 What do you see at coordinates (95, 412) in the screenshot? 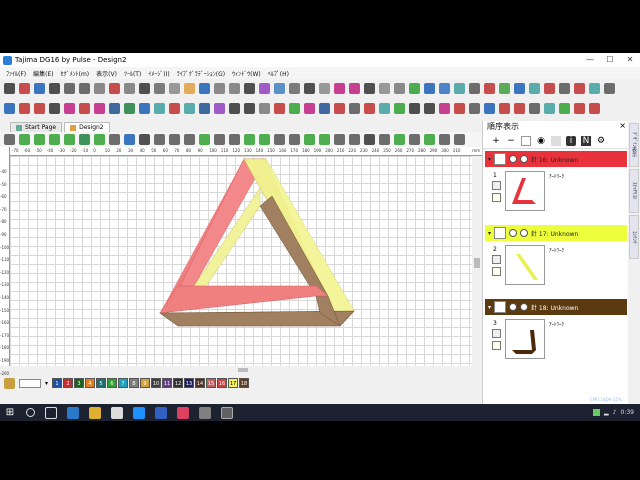
I see `file-explorer-icon` at bounding box center [95, 412].